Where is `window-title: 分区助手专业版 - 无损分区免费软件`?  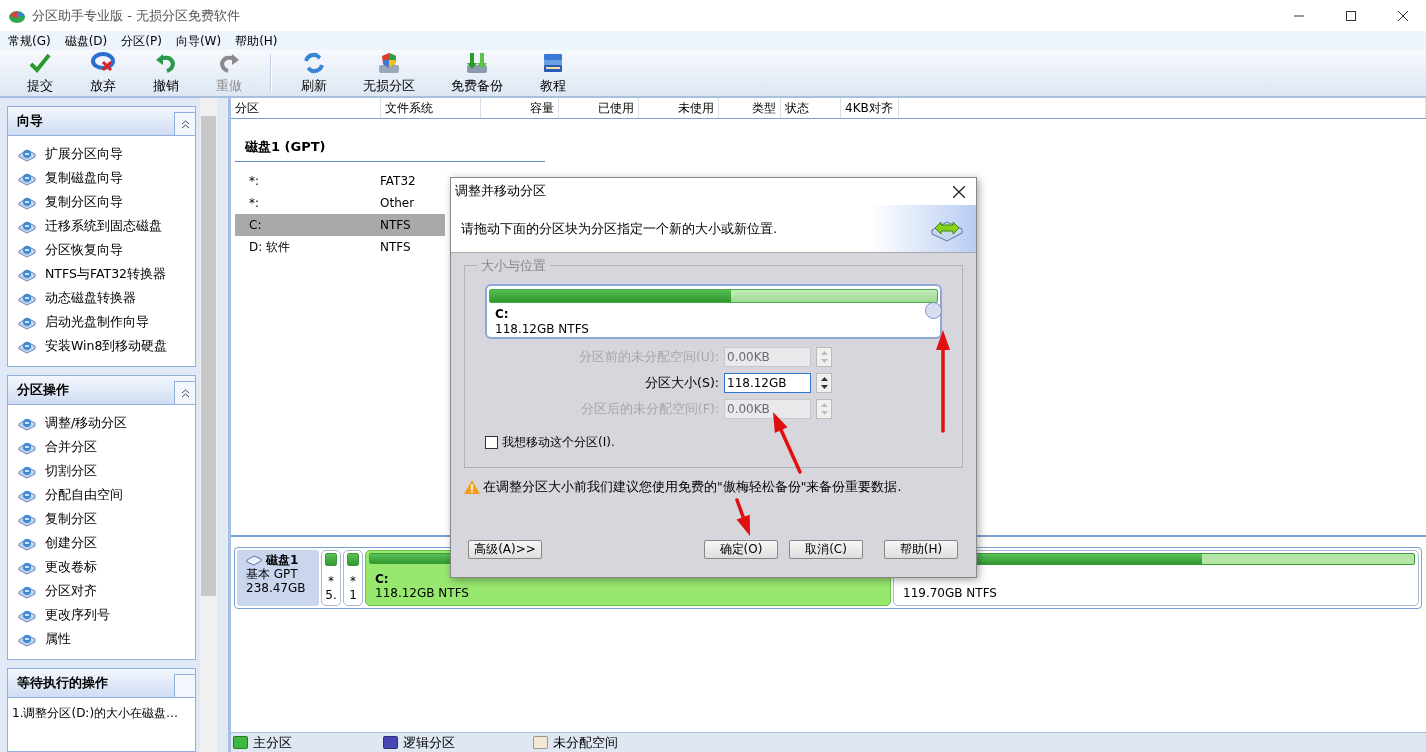 window-title: 分区助手专业版 - 无损分区免费软件 is located at coordinates (136, 15).